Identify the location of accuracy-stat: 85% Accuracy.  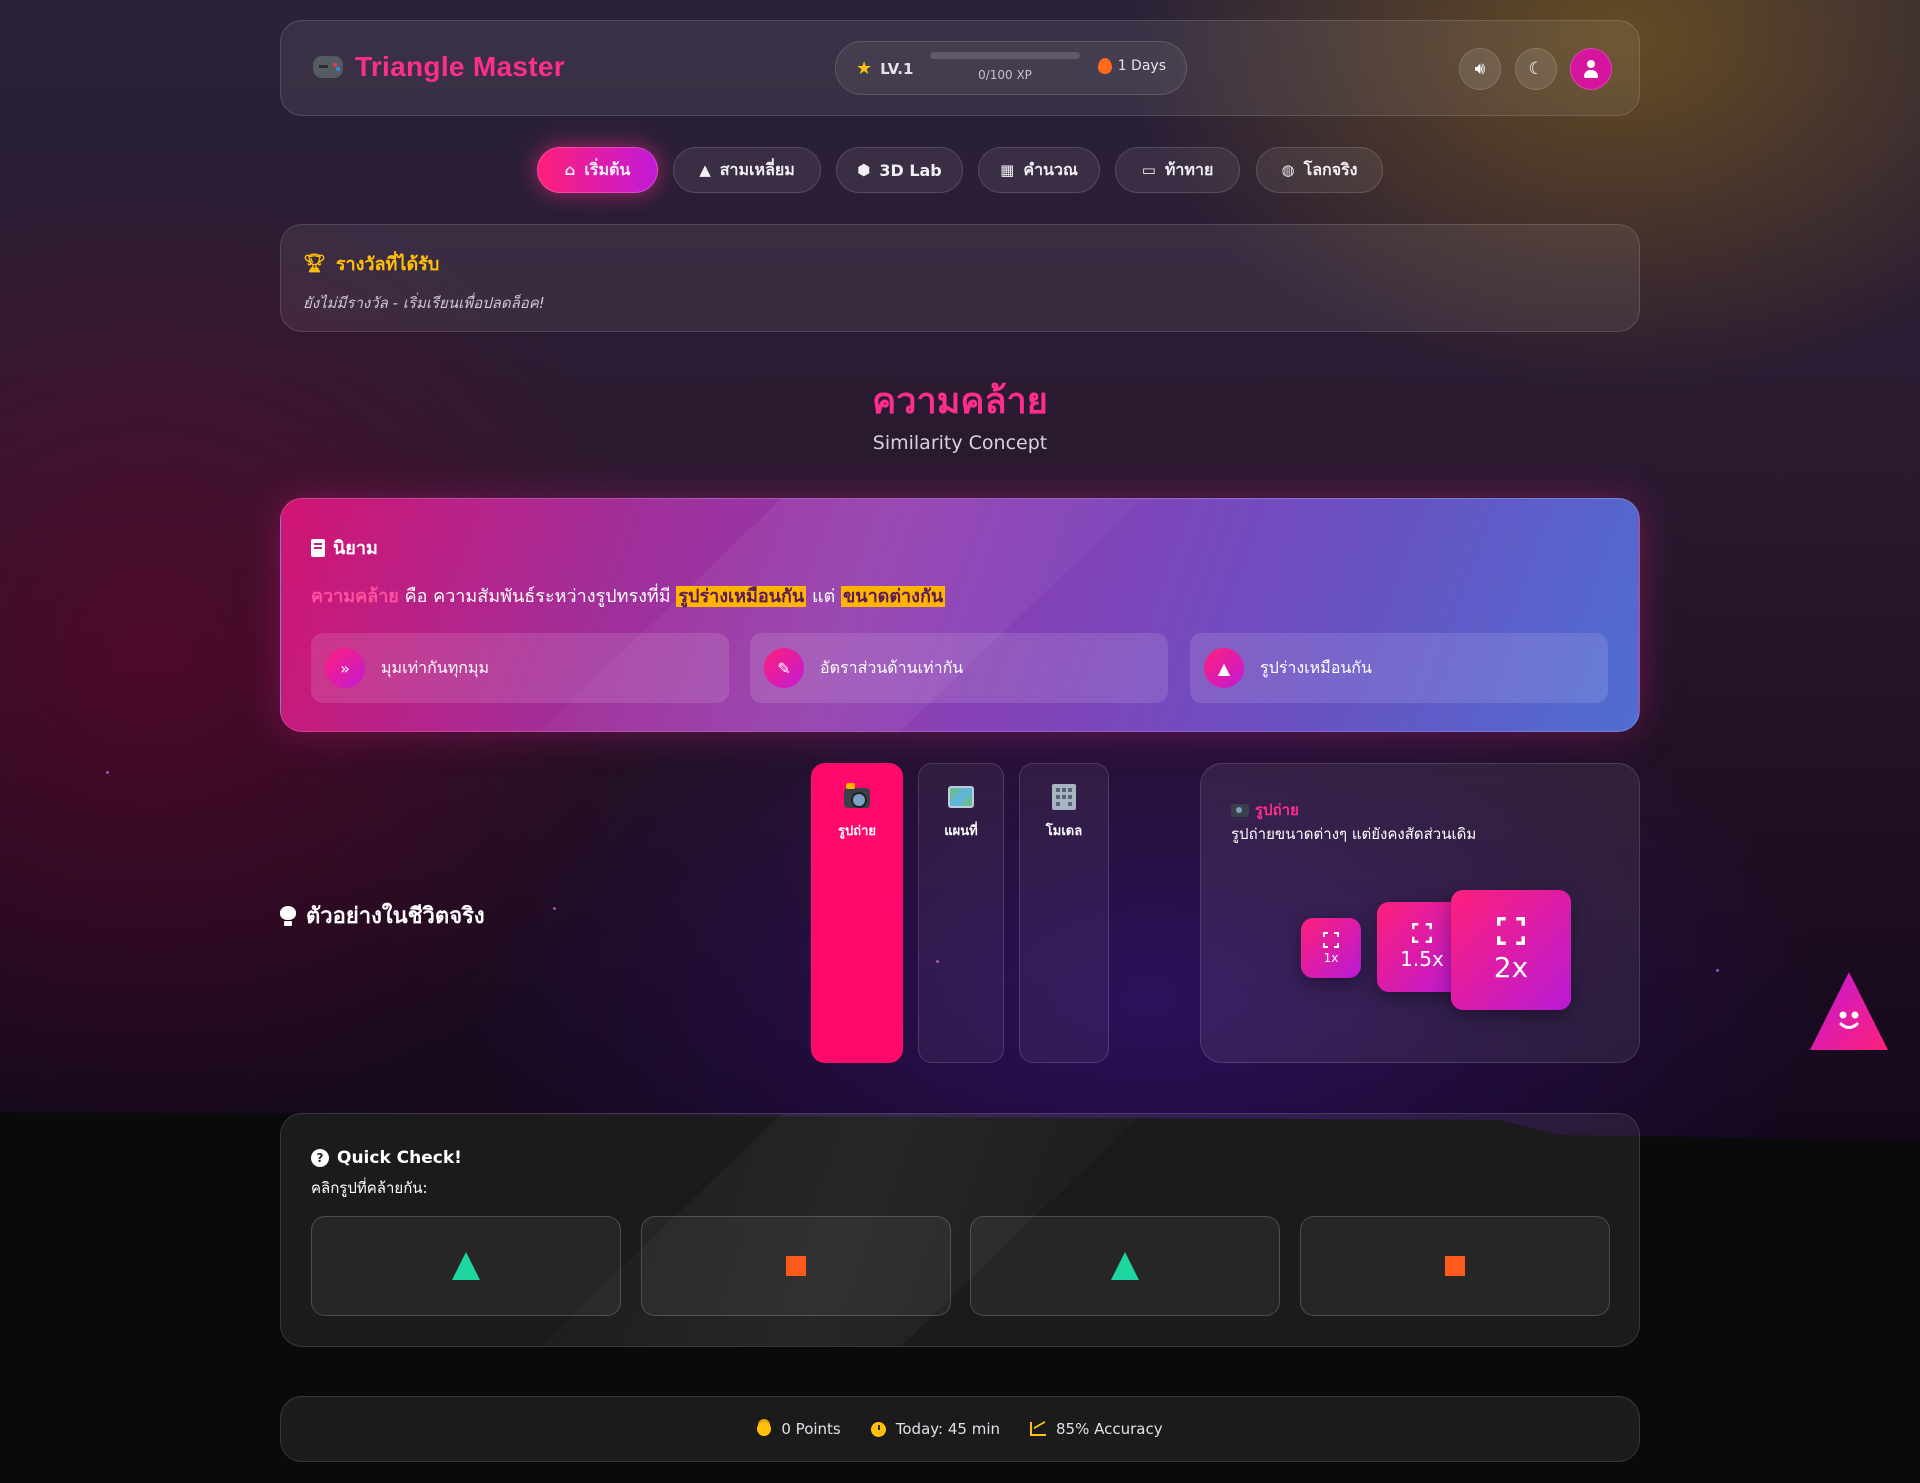
(1096, 1429).